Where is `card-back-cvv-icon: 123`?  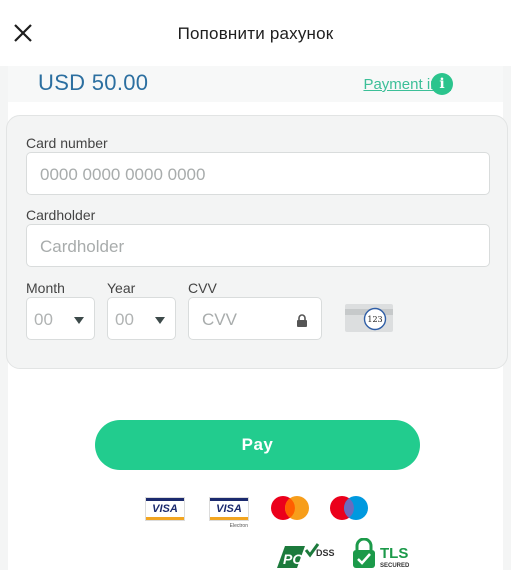 card-back-cvv-icon: 123 is located at coordinates (369, 318).